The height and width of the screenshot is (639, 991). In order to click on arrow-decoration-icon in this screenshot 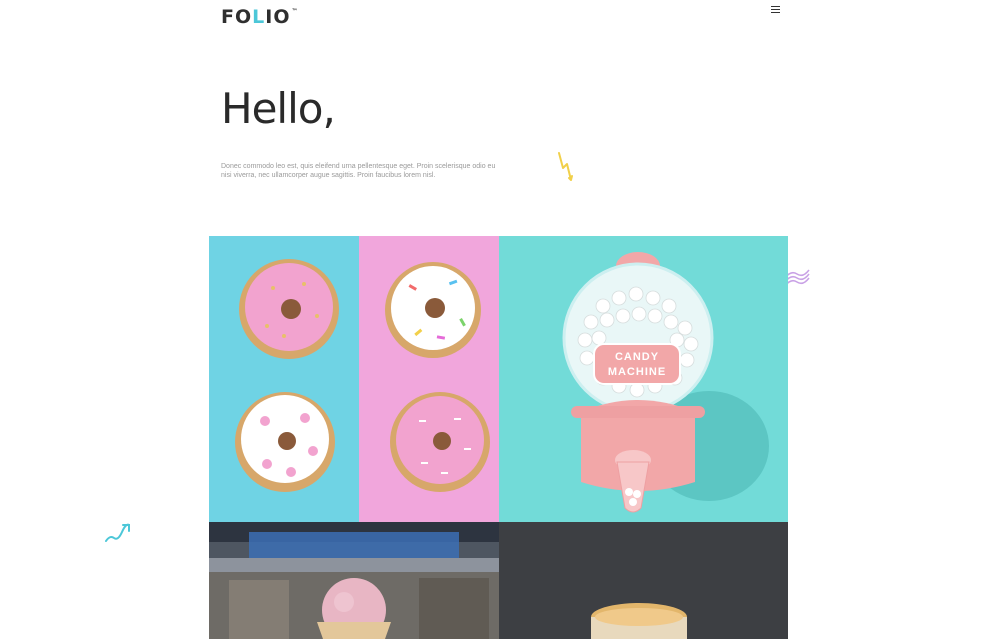, I will do `click(117, 532)`.